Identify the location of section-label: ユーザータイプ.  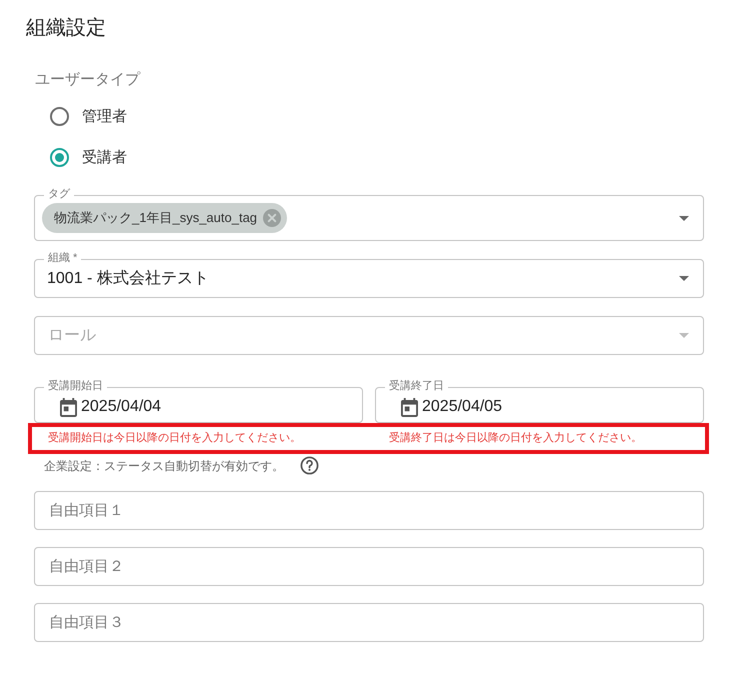
(87, 80).